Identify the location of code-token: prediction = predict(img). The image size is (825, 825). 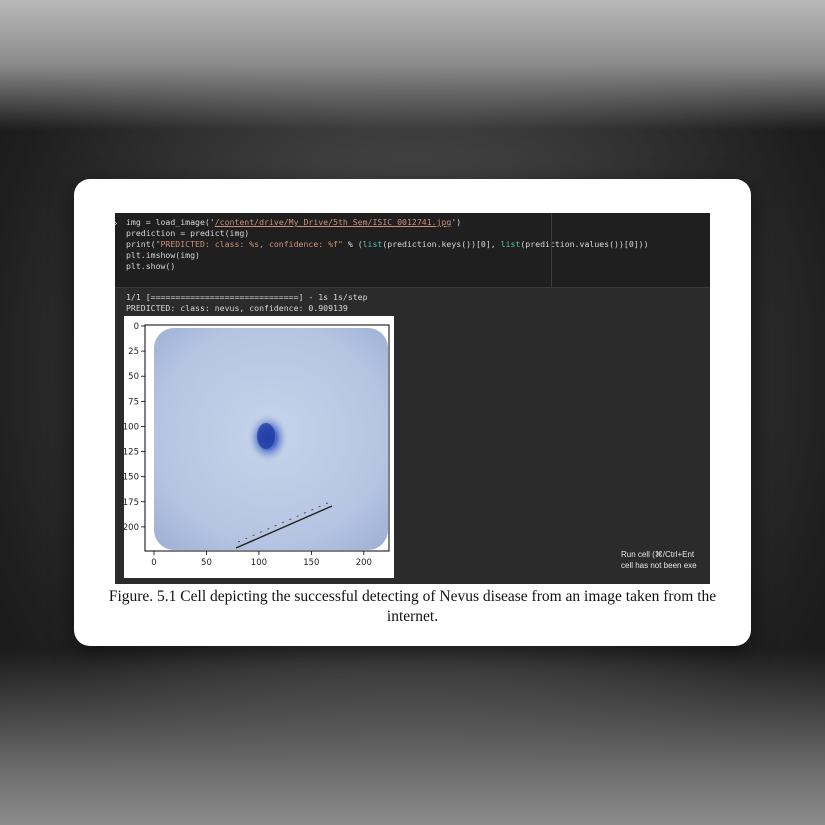
(188, 233).